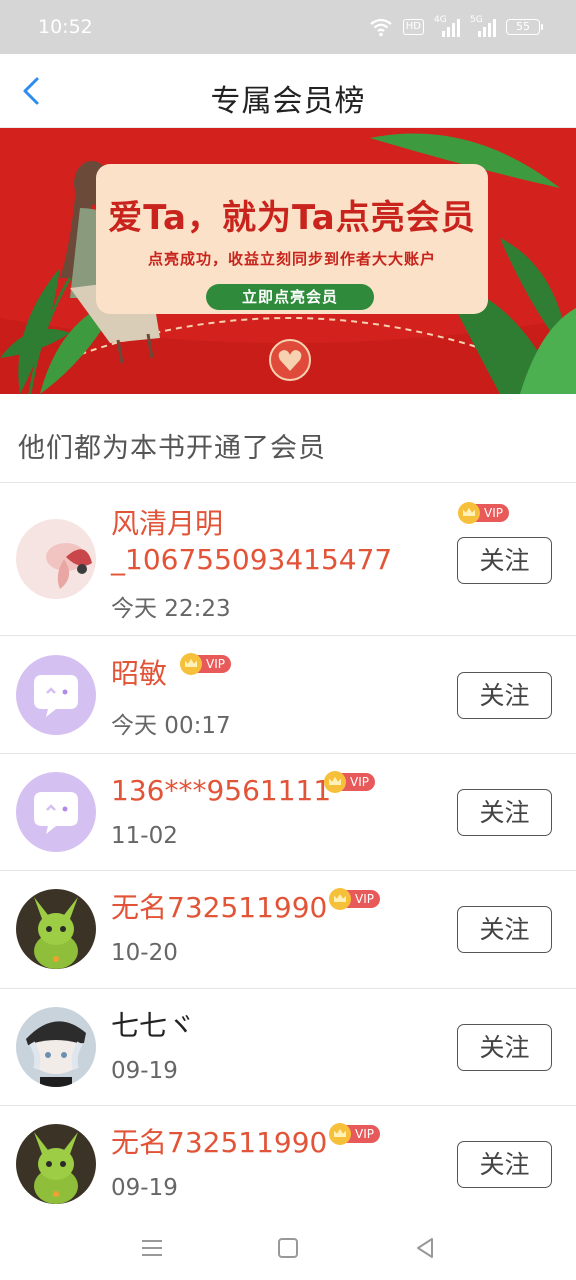 Image resolution: width=576 pixels, height=1280 pixels. I want to click on hd-icon: HD, so click(413, 27).